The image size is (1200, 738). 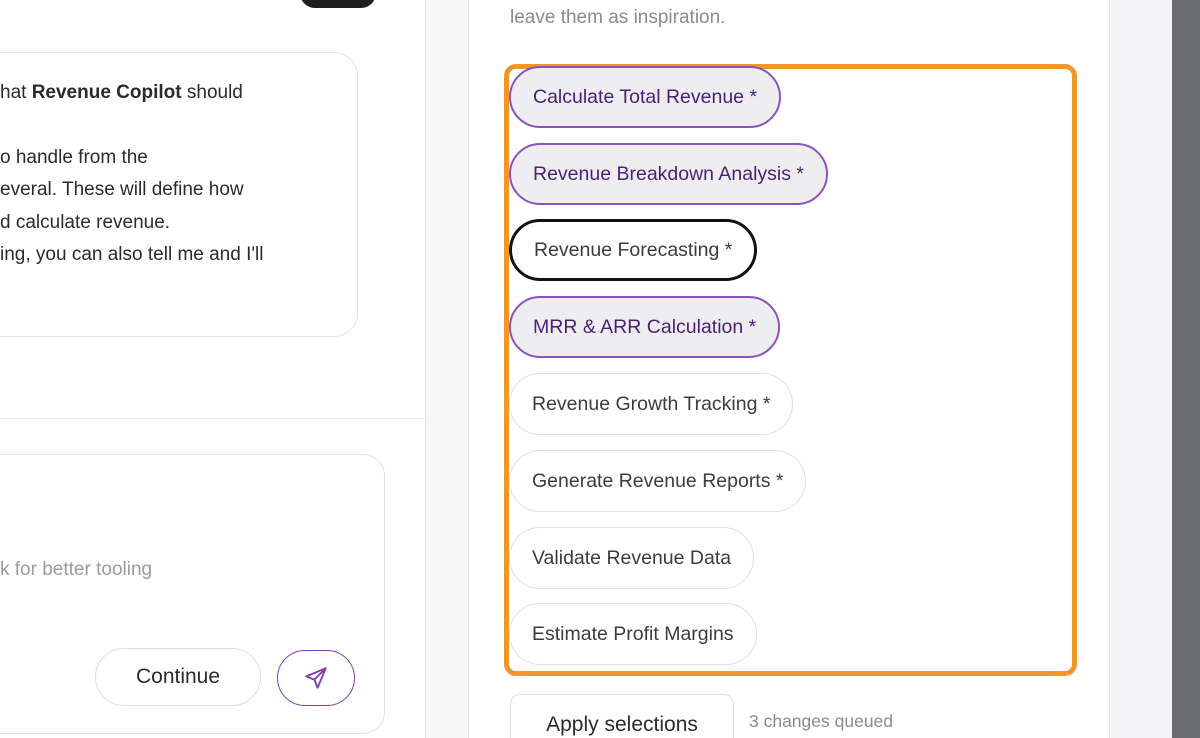 What do you see at coordinates (85, 222) in the screenshot?
I see `message-line-4: d calculate revenue.` at bounding box center [85, 222].